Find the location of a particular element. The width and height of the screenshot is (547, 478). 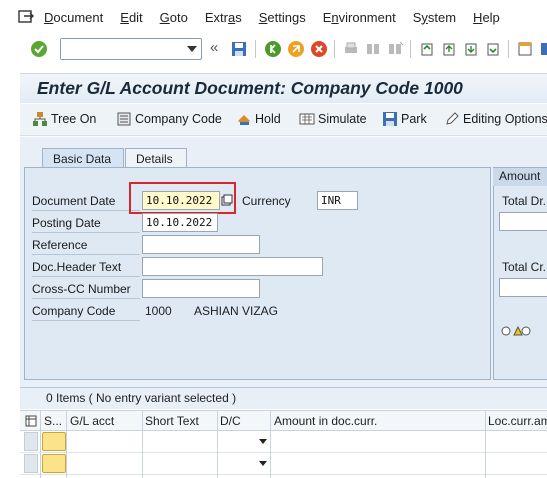

cancel-icon is located at coordinates (319, 49).